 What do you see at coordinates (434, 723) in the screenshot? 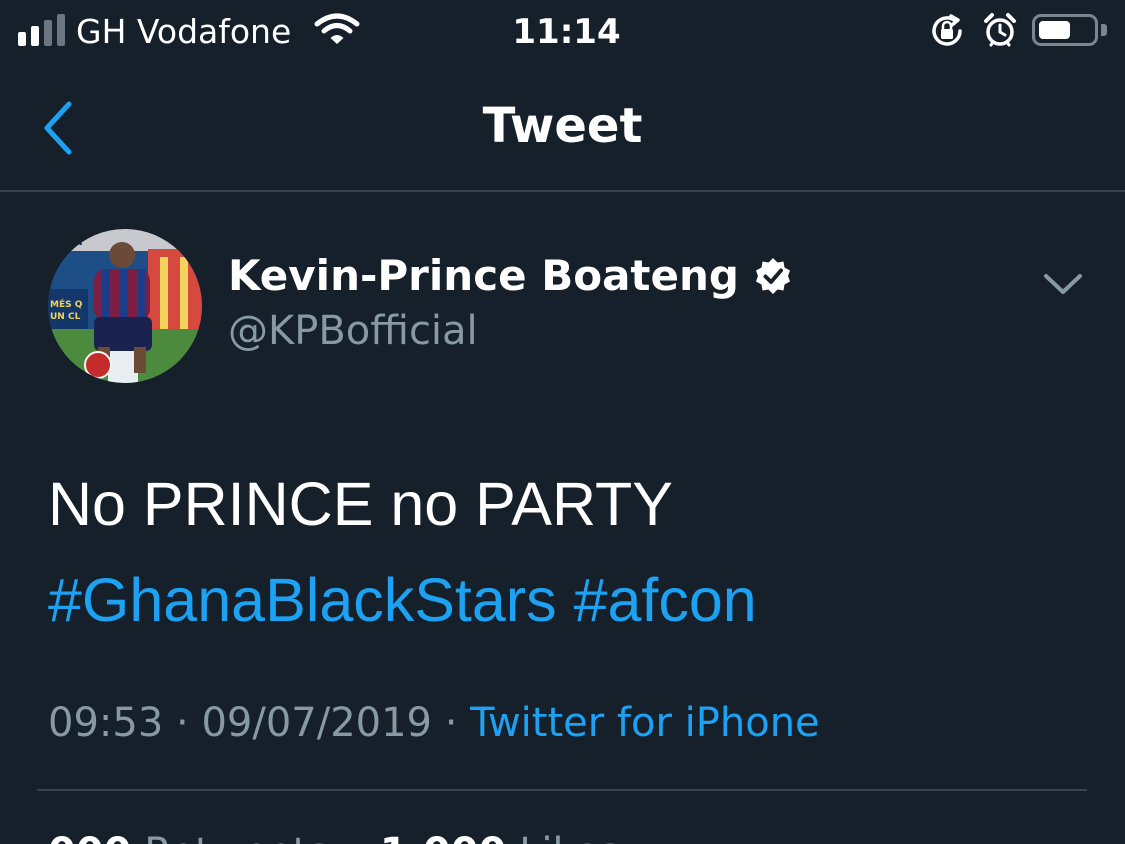
I see `tweet-meta: 09:53 · 09/07/2019 · Twitter for iPhone` at bounding box center [434, 723].